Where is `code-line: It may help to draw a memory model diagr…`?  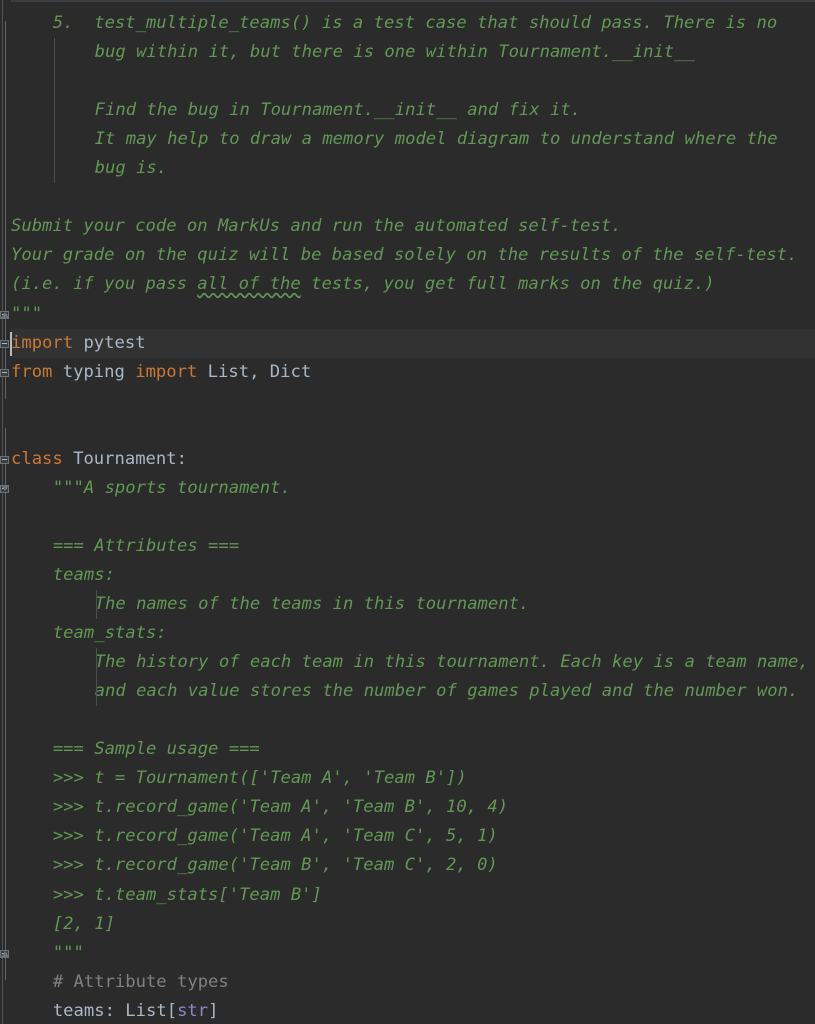
code-line: It may help to draw a memory model diagr… is located at coordinates (436, 139).